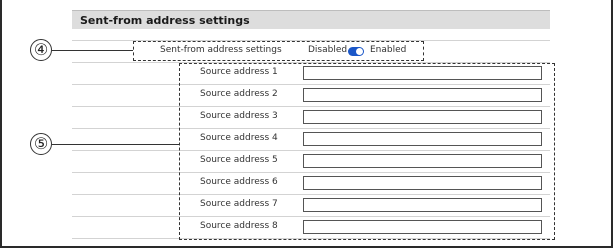  What do you see at coordinates (239, 226) in the screenshot?
I see `source-address-8-label: Source address 8` at bounding box center [239, 226].